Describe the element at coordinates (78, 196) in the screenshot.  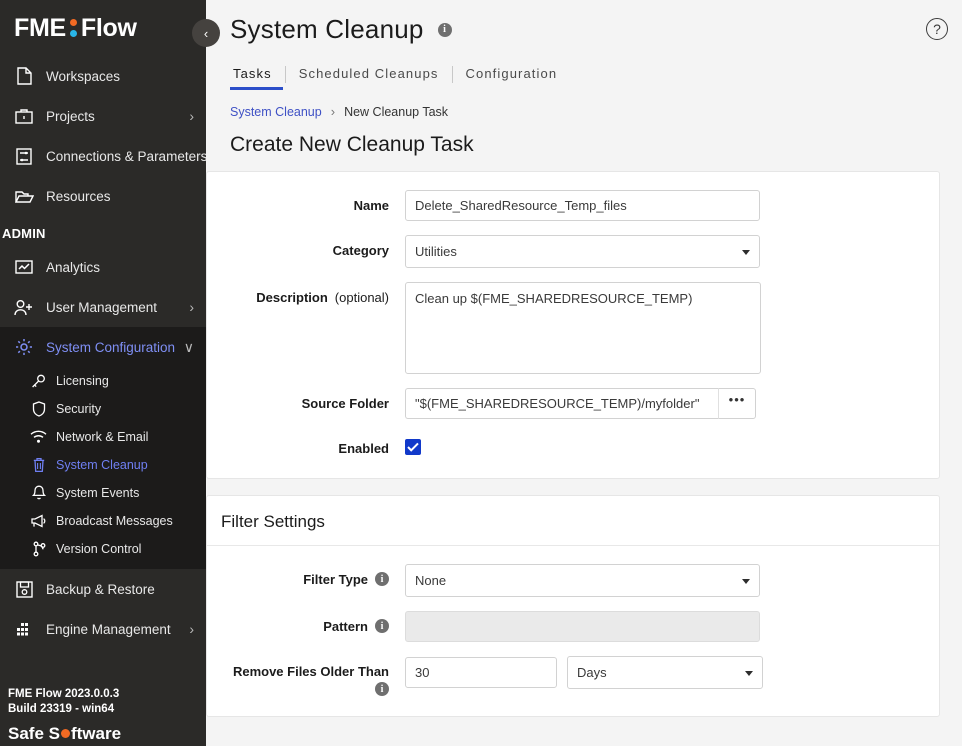
I see `sidebar-item-label: Resources` at that location.